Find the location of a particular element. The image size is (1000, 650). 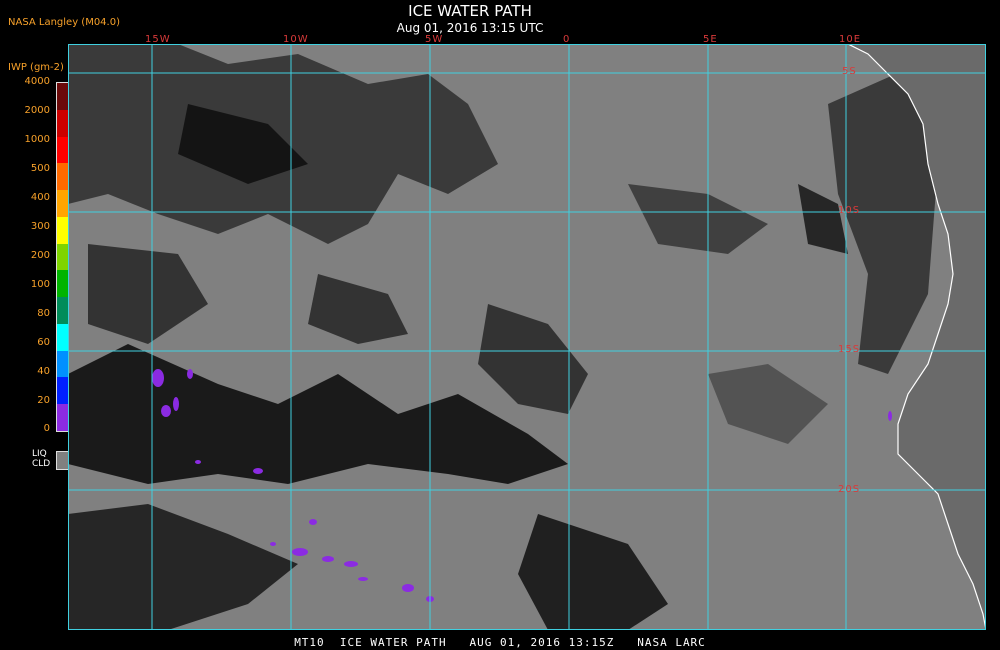

lon-label: 10E is located at coordinates (850, 39).